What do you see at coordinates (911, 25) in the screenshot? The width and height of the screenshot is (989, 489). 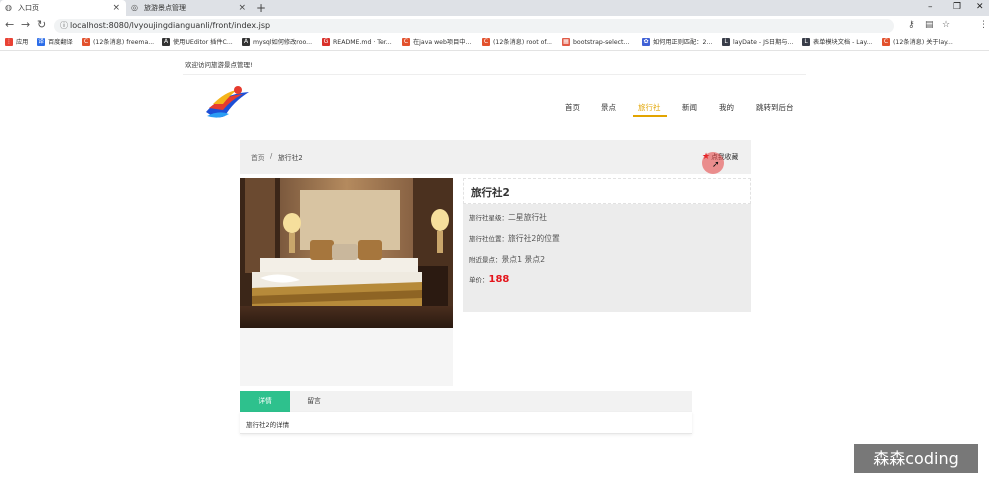 I see `key-icon: ⚷` at bounding box center [911, 25].